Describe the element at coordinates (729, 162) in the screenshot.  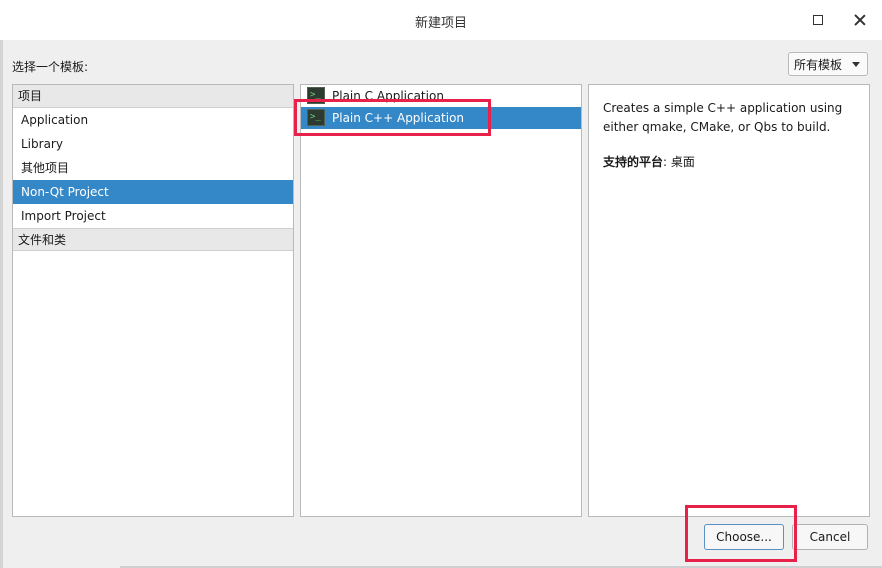
I see `supported-platforms: 支持的平台: 桌面` at that location.